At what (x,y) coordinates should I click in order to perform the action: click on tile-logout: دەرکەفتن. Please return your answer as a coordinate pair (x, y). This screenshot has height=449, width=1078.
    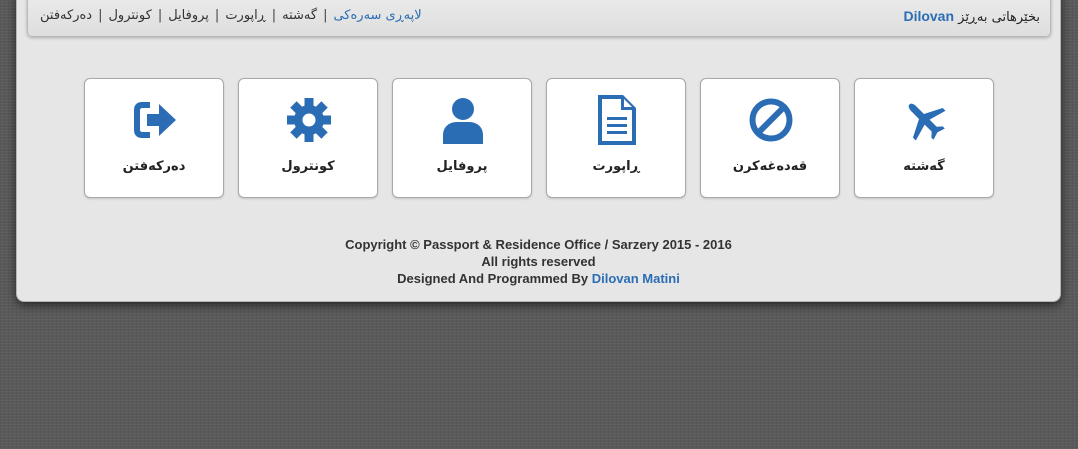
    Looking at the image, I should click on (154, 138).